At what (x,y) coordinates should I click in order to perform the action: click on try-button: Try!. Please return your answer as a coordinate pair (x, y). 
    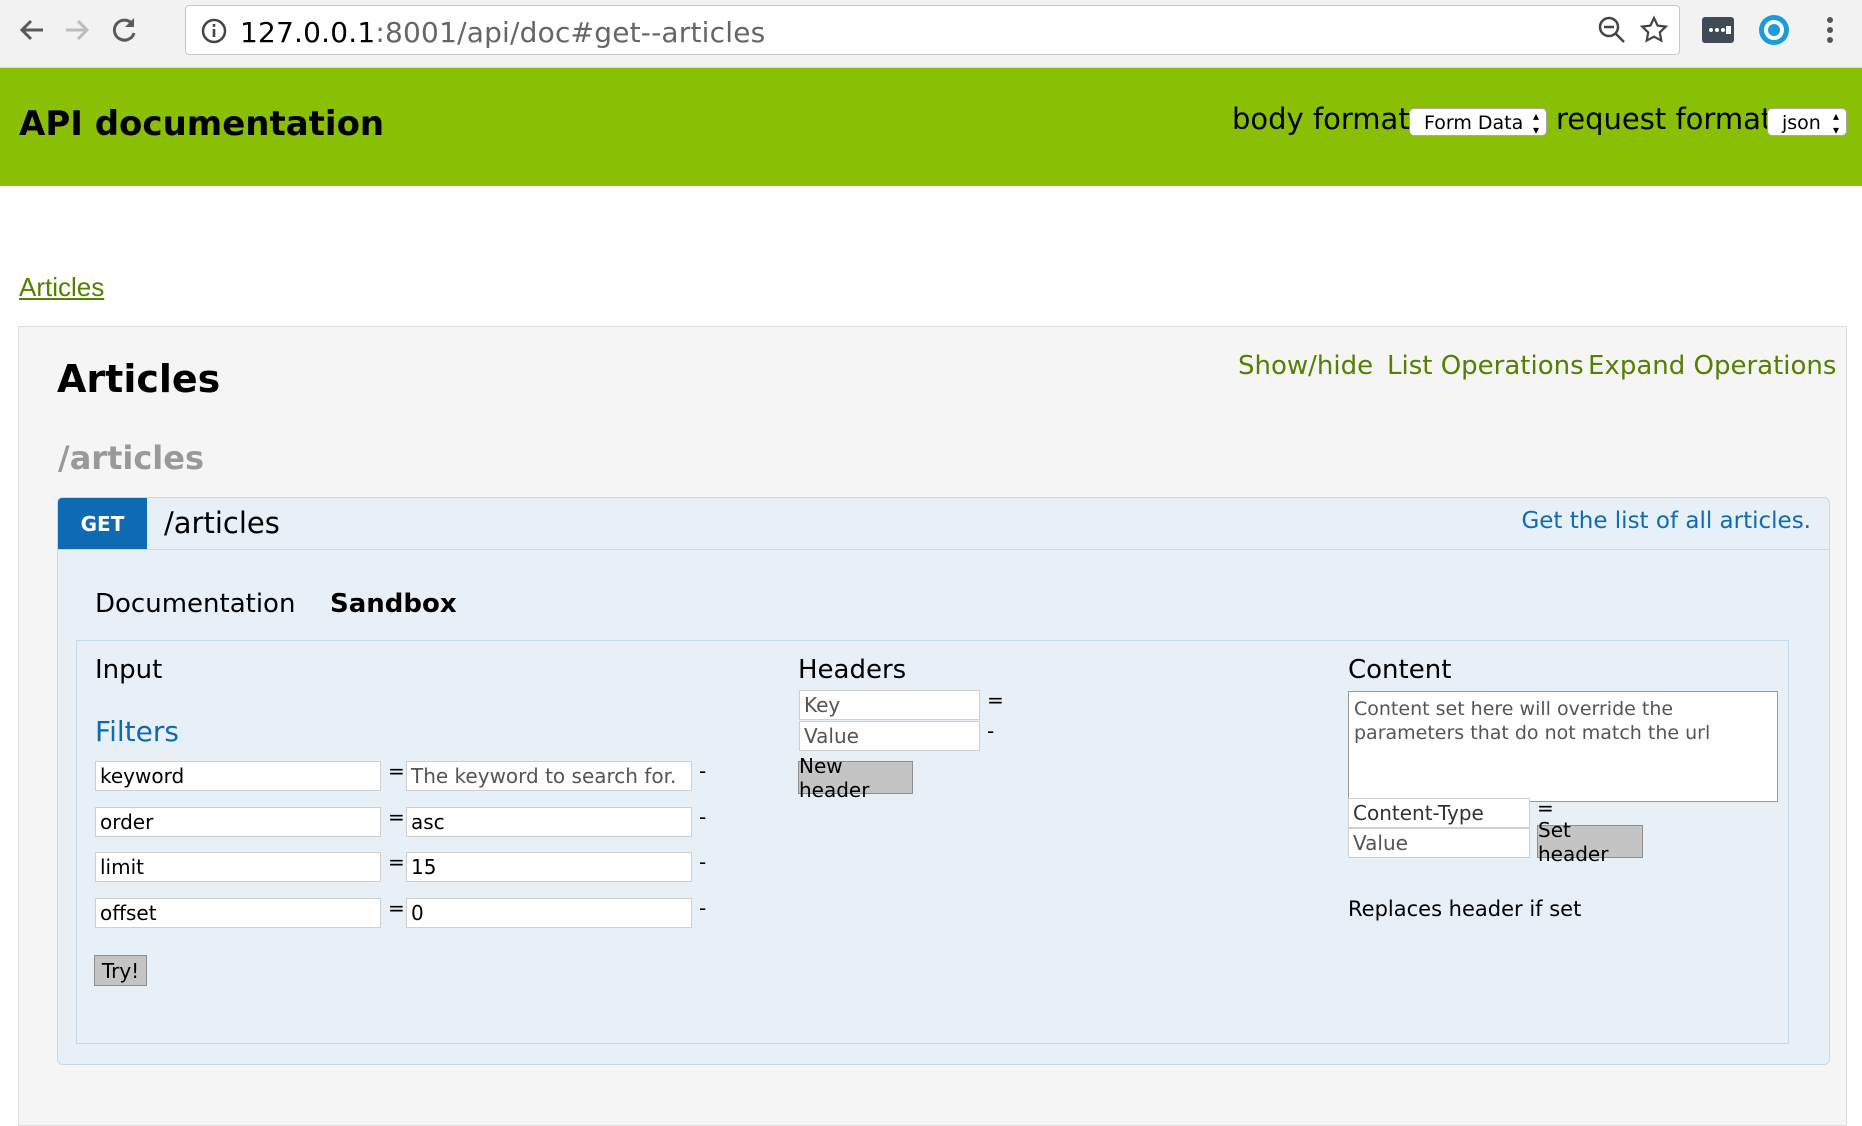
    Looking at the image, I should click on (120, 970).